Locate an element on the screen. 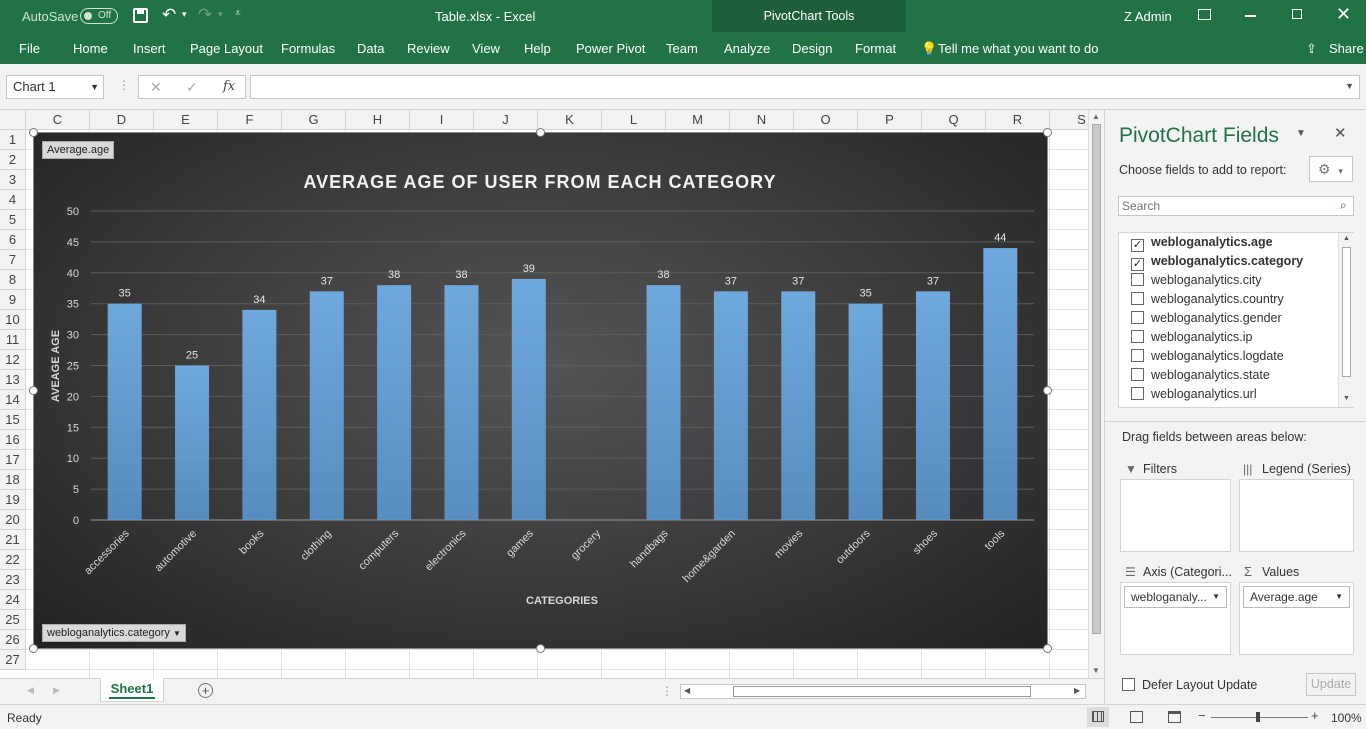  tab-home: Home is located at coordinates (90, 48).